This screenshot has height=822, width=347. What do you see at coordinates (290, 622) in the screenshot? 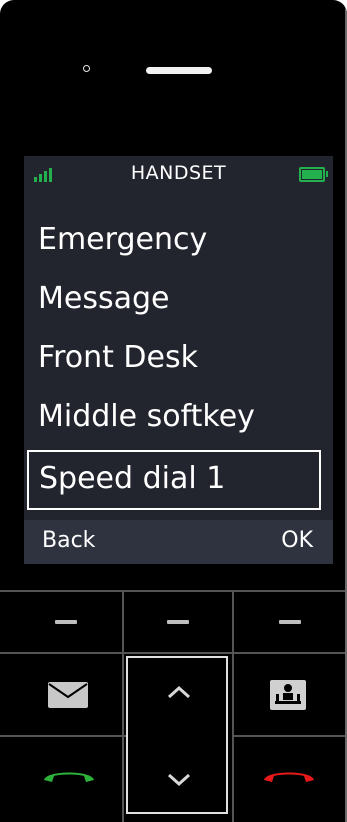
I see `right-softkey-button` at bounding box center [290, 622].